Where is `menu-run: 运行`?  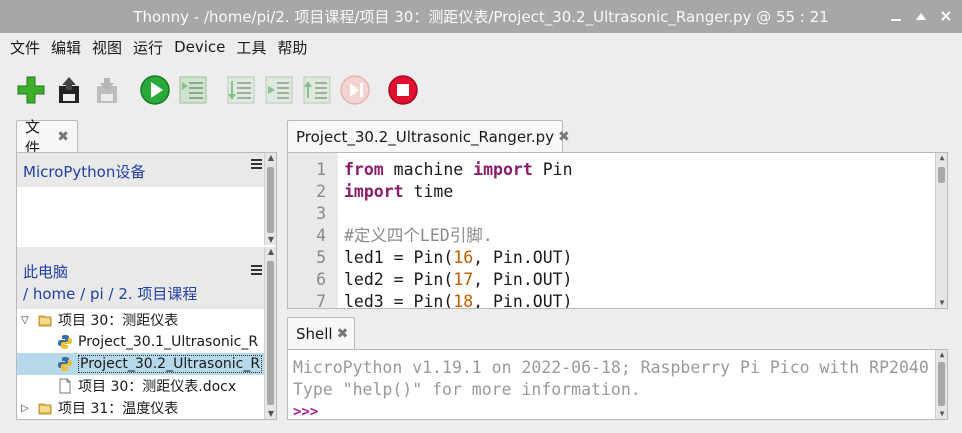 menu-run: 运行 is located at coordinates (148, 47).